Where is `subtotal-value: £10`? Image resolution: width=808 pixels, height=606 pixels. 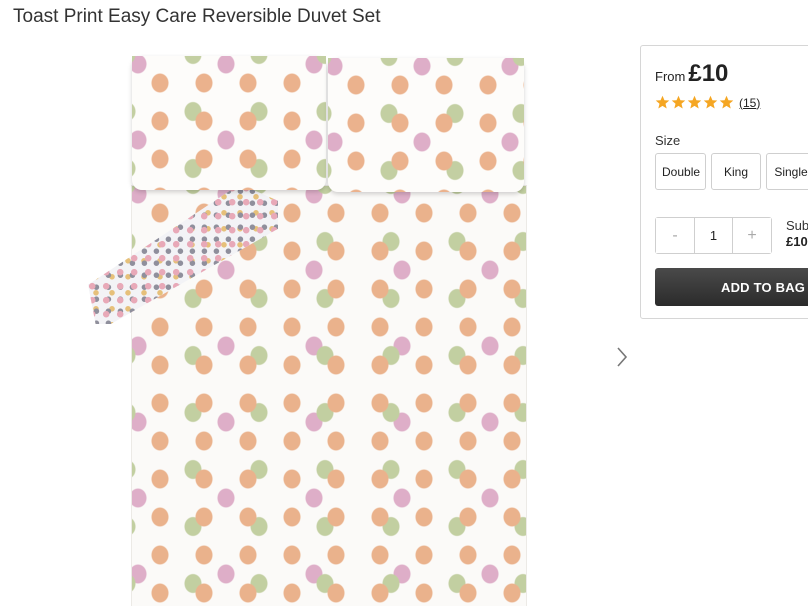
subtotal-value: £10 is located at coordinates (797, 241).